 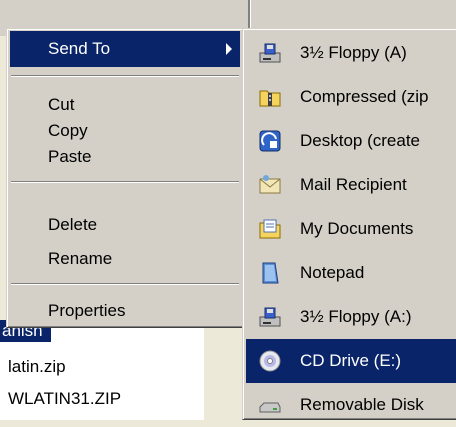 I want to click on mail-envelope-icon, so click(x=270, y=184).